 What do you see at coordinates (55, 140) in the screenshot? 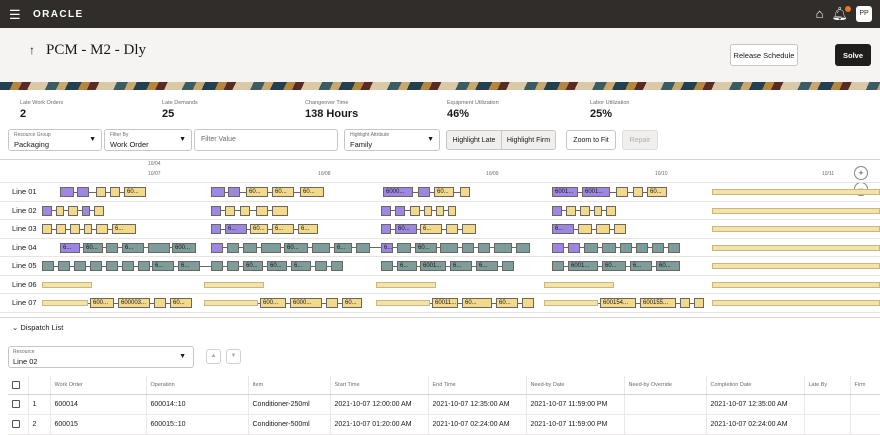
I see `resource-group-select: Resource Group Packaging ▼` at bounding box center [55, 140].